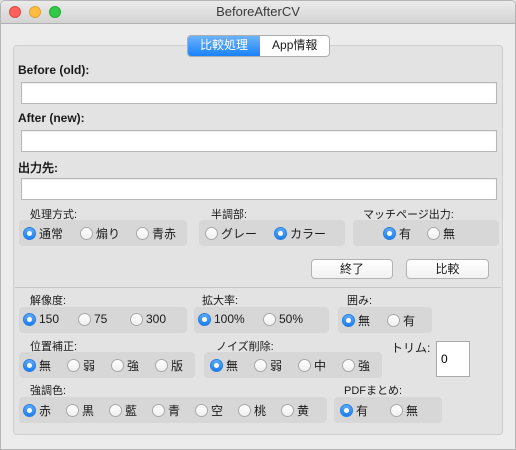 The width and height of the screenshot is (516, 450). I want to click on finish-button: 終了, so click(352, 269).